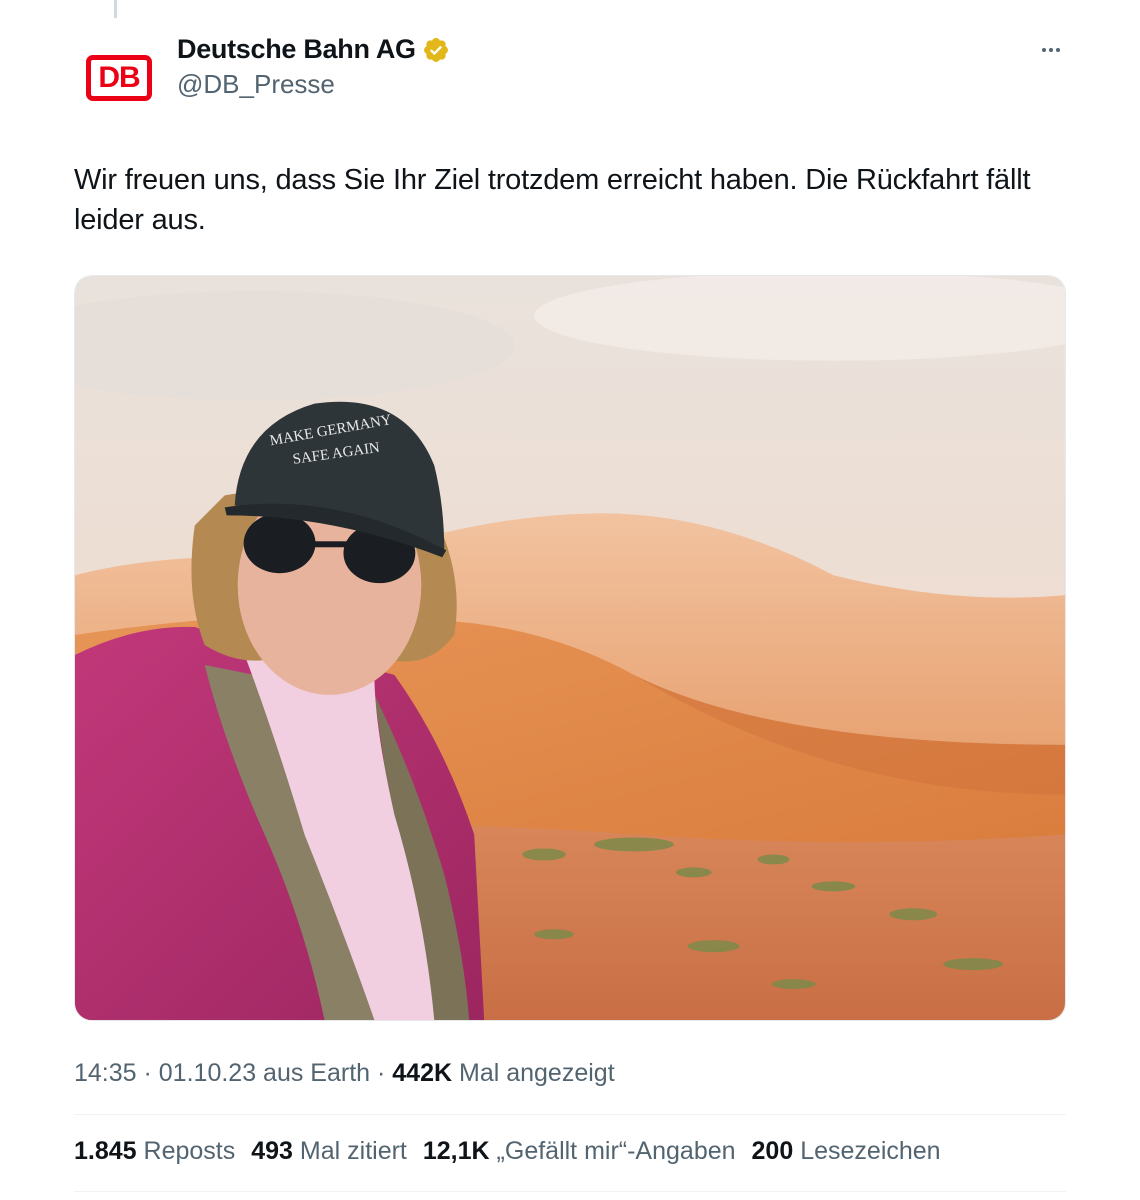 This screenshot has width=1140, height=1200. I want to click on bookmarks-stat: 200 Lesezeichen, so click(846, 1151).